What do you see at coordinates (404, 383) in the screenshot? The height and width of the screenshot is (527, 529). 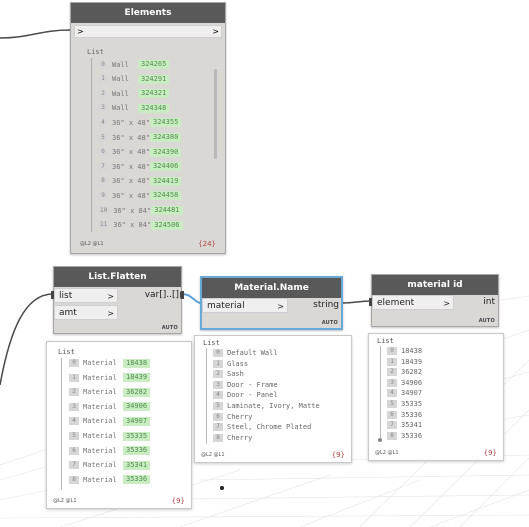 I see `material-id-list-item: 3 34906` at bounding box center [404, 383].